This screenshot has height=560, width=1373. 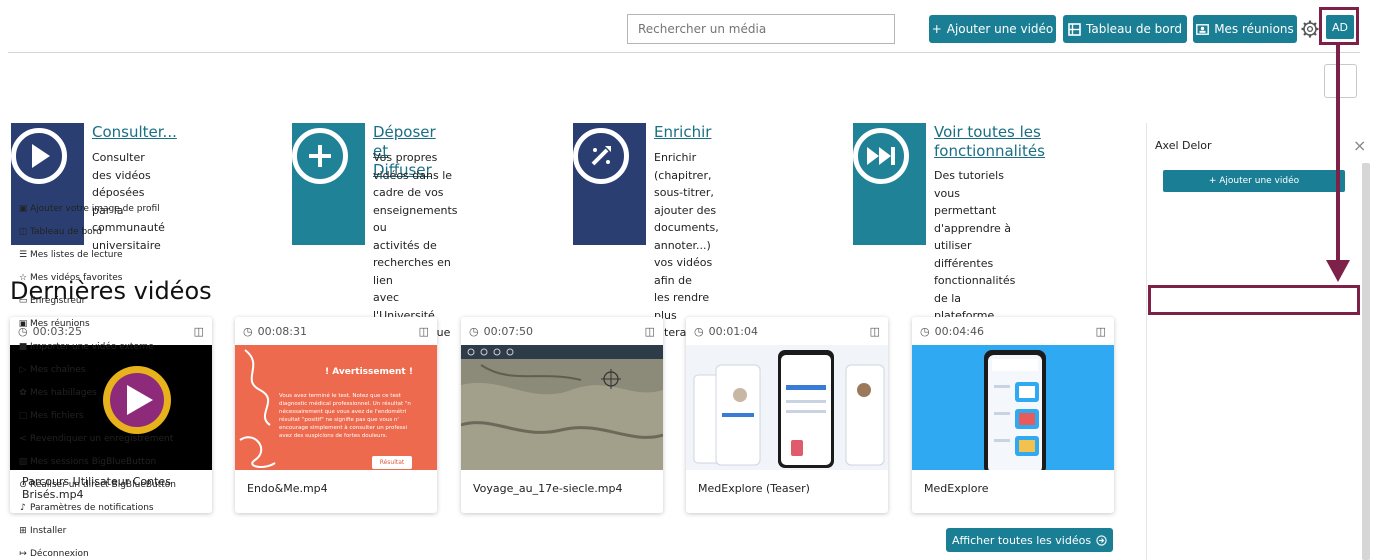 I want to click on header-divider, so click(x=684, y=52).